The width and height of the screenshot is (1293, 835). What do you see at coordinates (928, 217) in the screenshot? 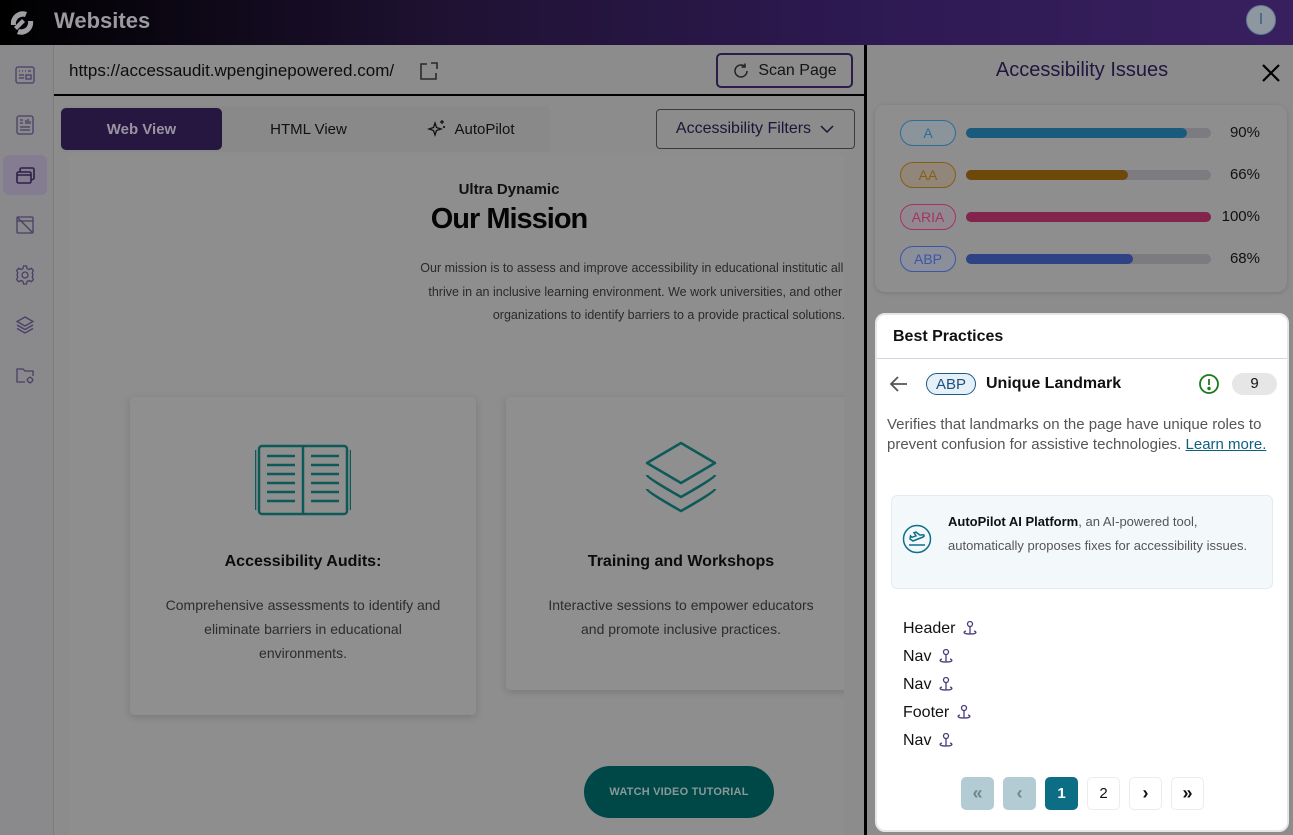
I see `score-badge: ARIA` at bounding box center [928, 217].